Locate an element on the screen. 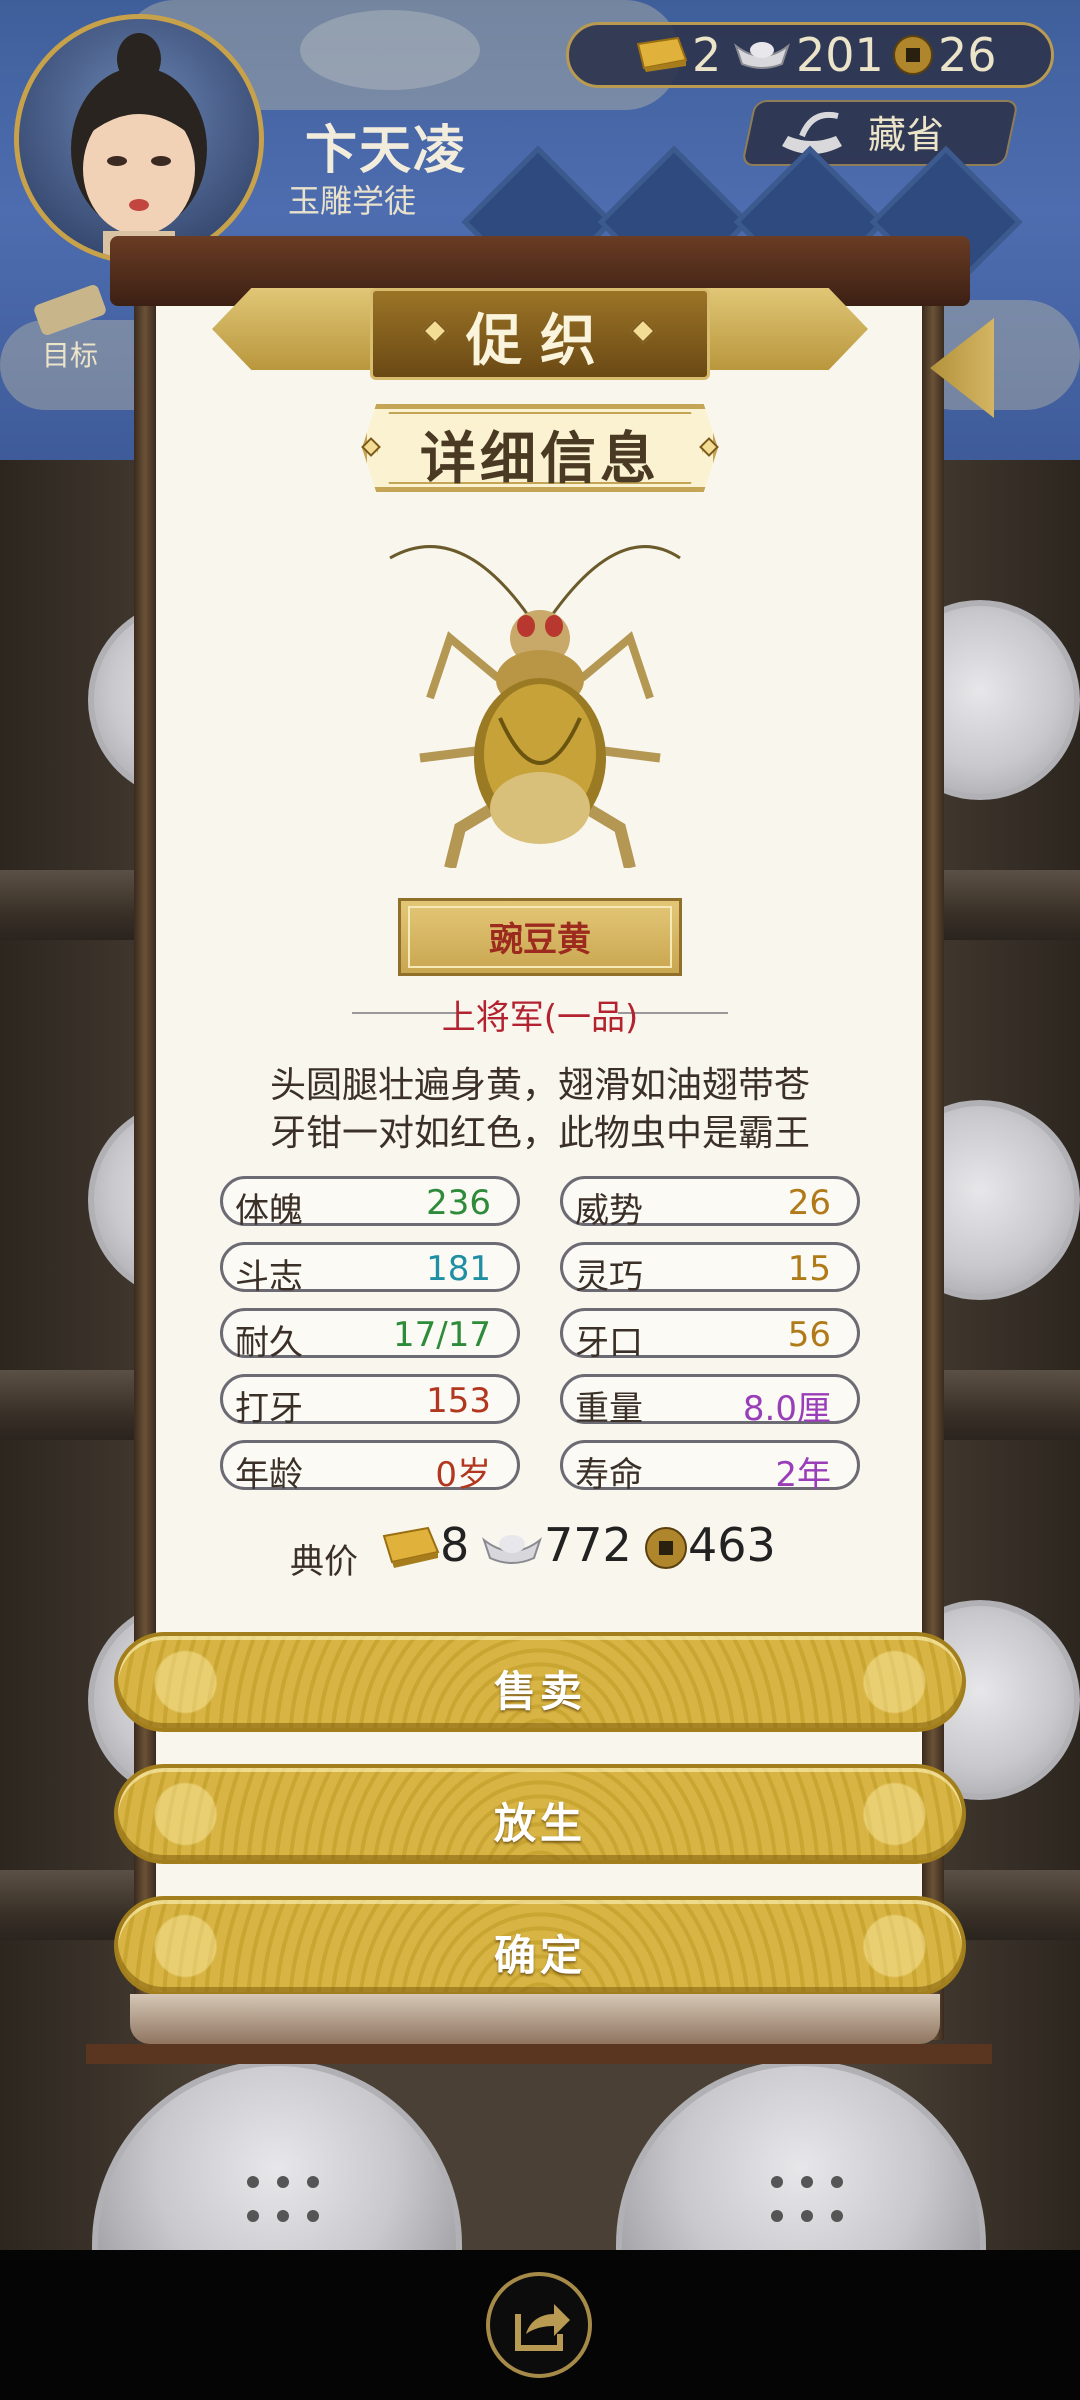 Image resolution: width=1080 pixels, height=2400 pixels. stat-pill: 灵巧 15 is located at coordinates (710, 1269).